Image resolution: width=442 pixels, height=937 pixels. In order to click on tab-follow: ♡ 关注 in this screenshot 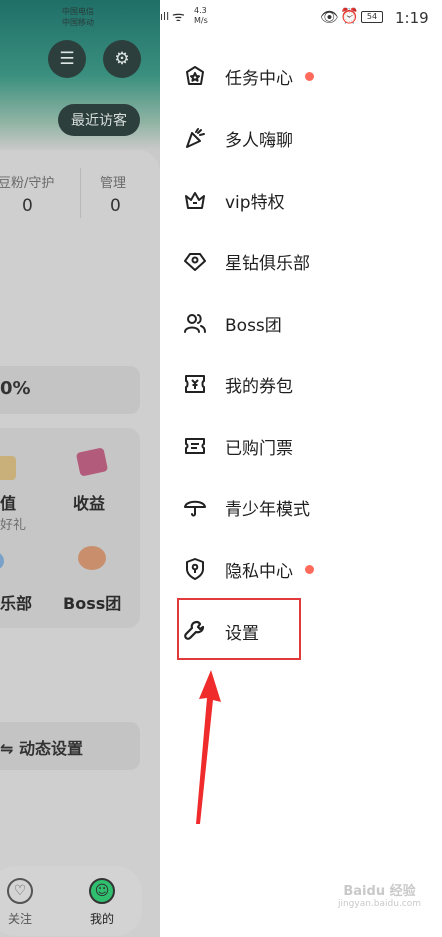, I will do `click(20, 902)`.